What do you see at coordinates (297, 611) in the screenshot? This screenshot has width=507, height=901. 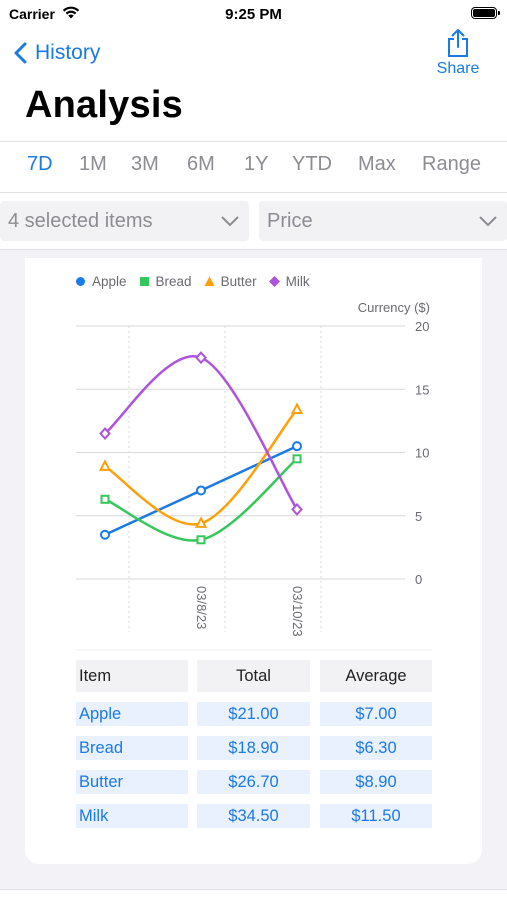 I see `x-tick-label: 03/10/23` at bounding box center [297, 611].